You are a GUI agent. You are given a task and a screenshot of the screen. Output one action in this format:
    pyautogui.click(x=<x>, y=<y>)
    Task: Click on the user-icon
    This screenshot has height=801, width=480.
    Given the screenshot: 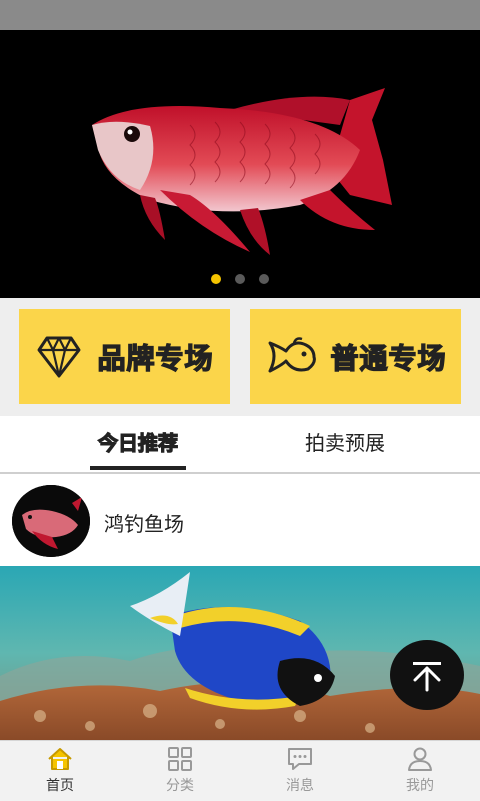 What is the action you would take?
    pyautogui.click(x=420, y=759)
    